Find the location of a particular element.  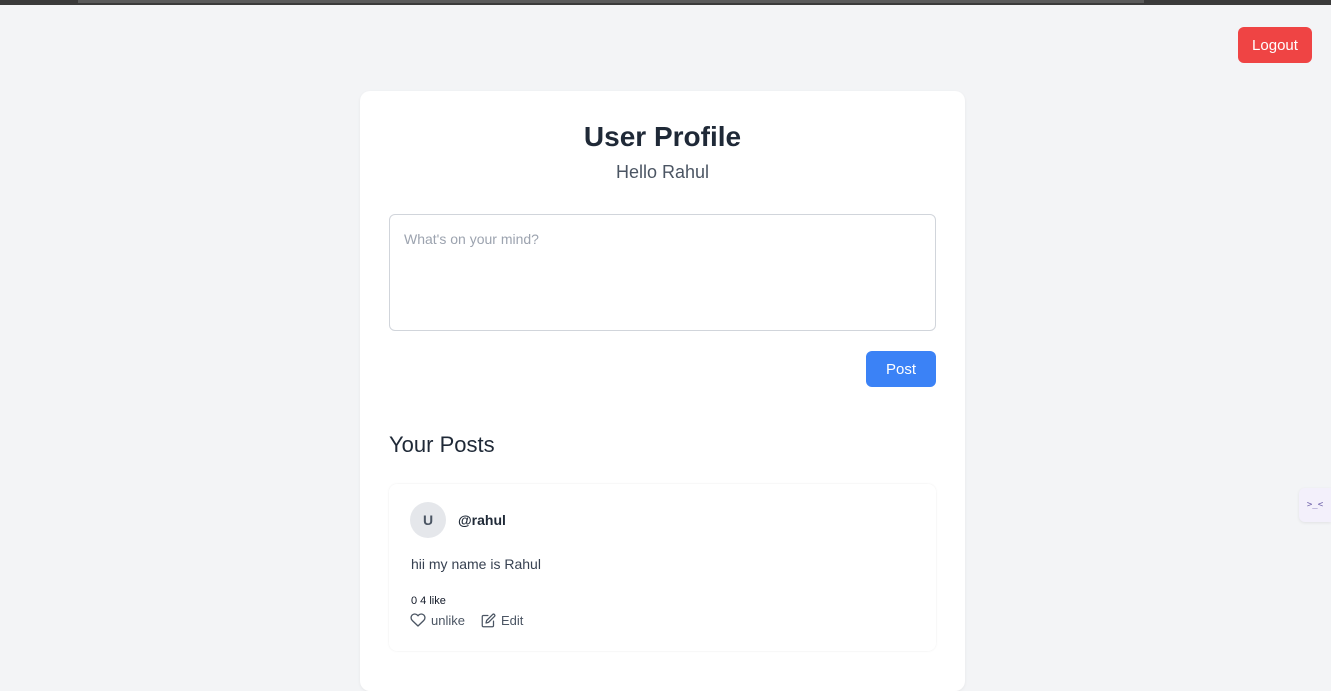

post-actions: unlike Edit is located at coordinates (466, 620).